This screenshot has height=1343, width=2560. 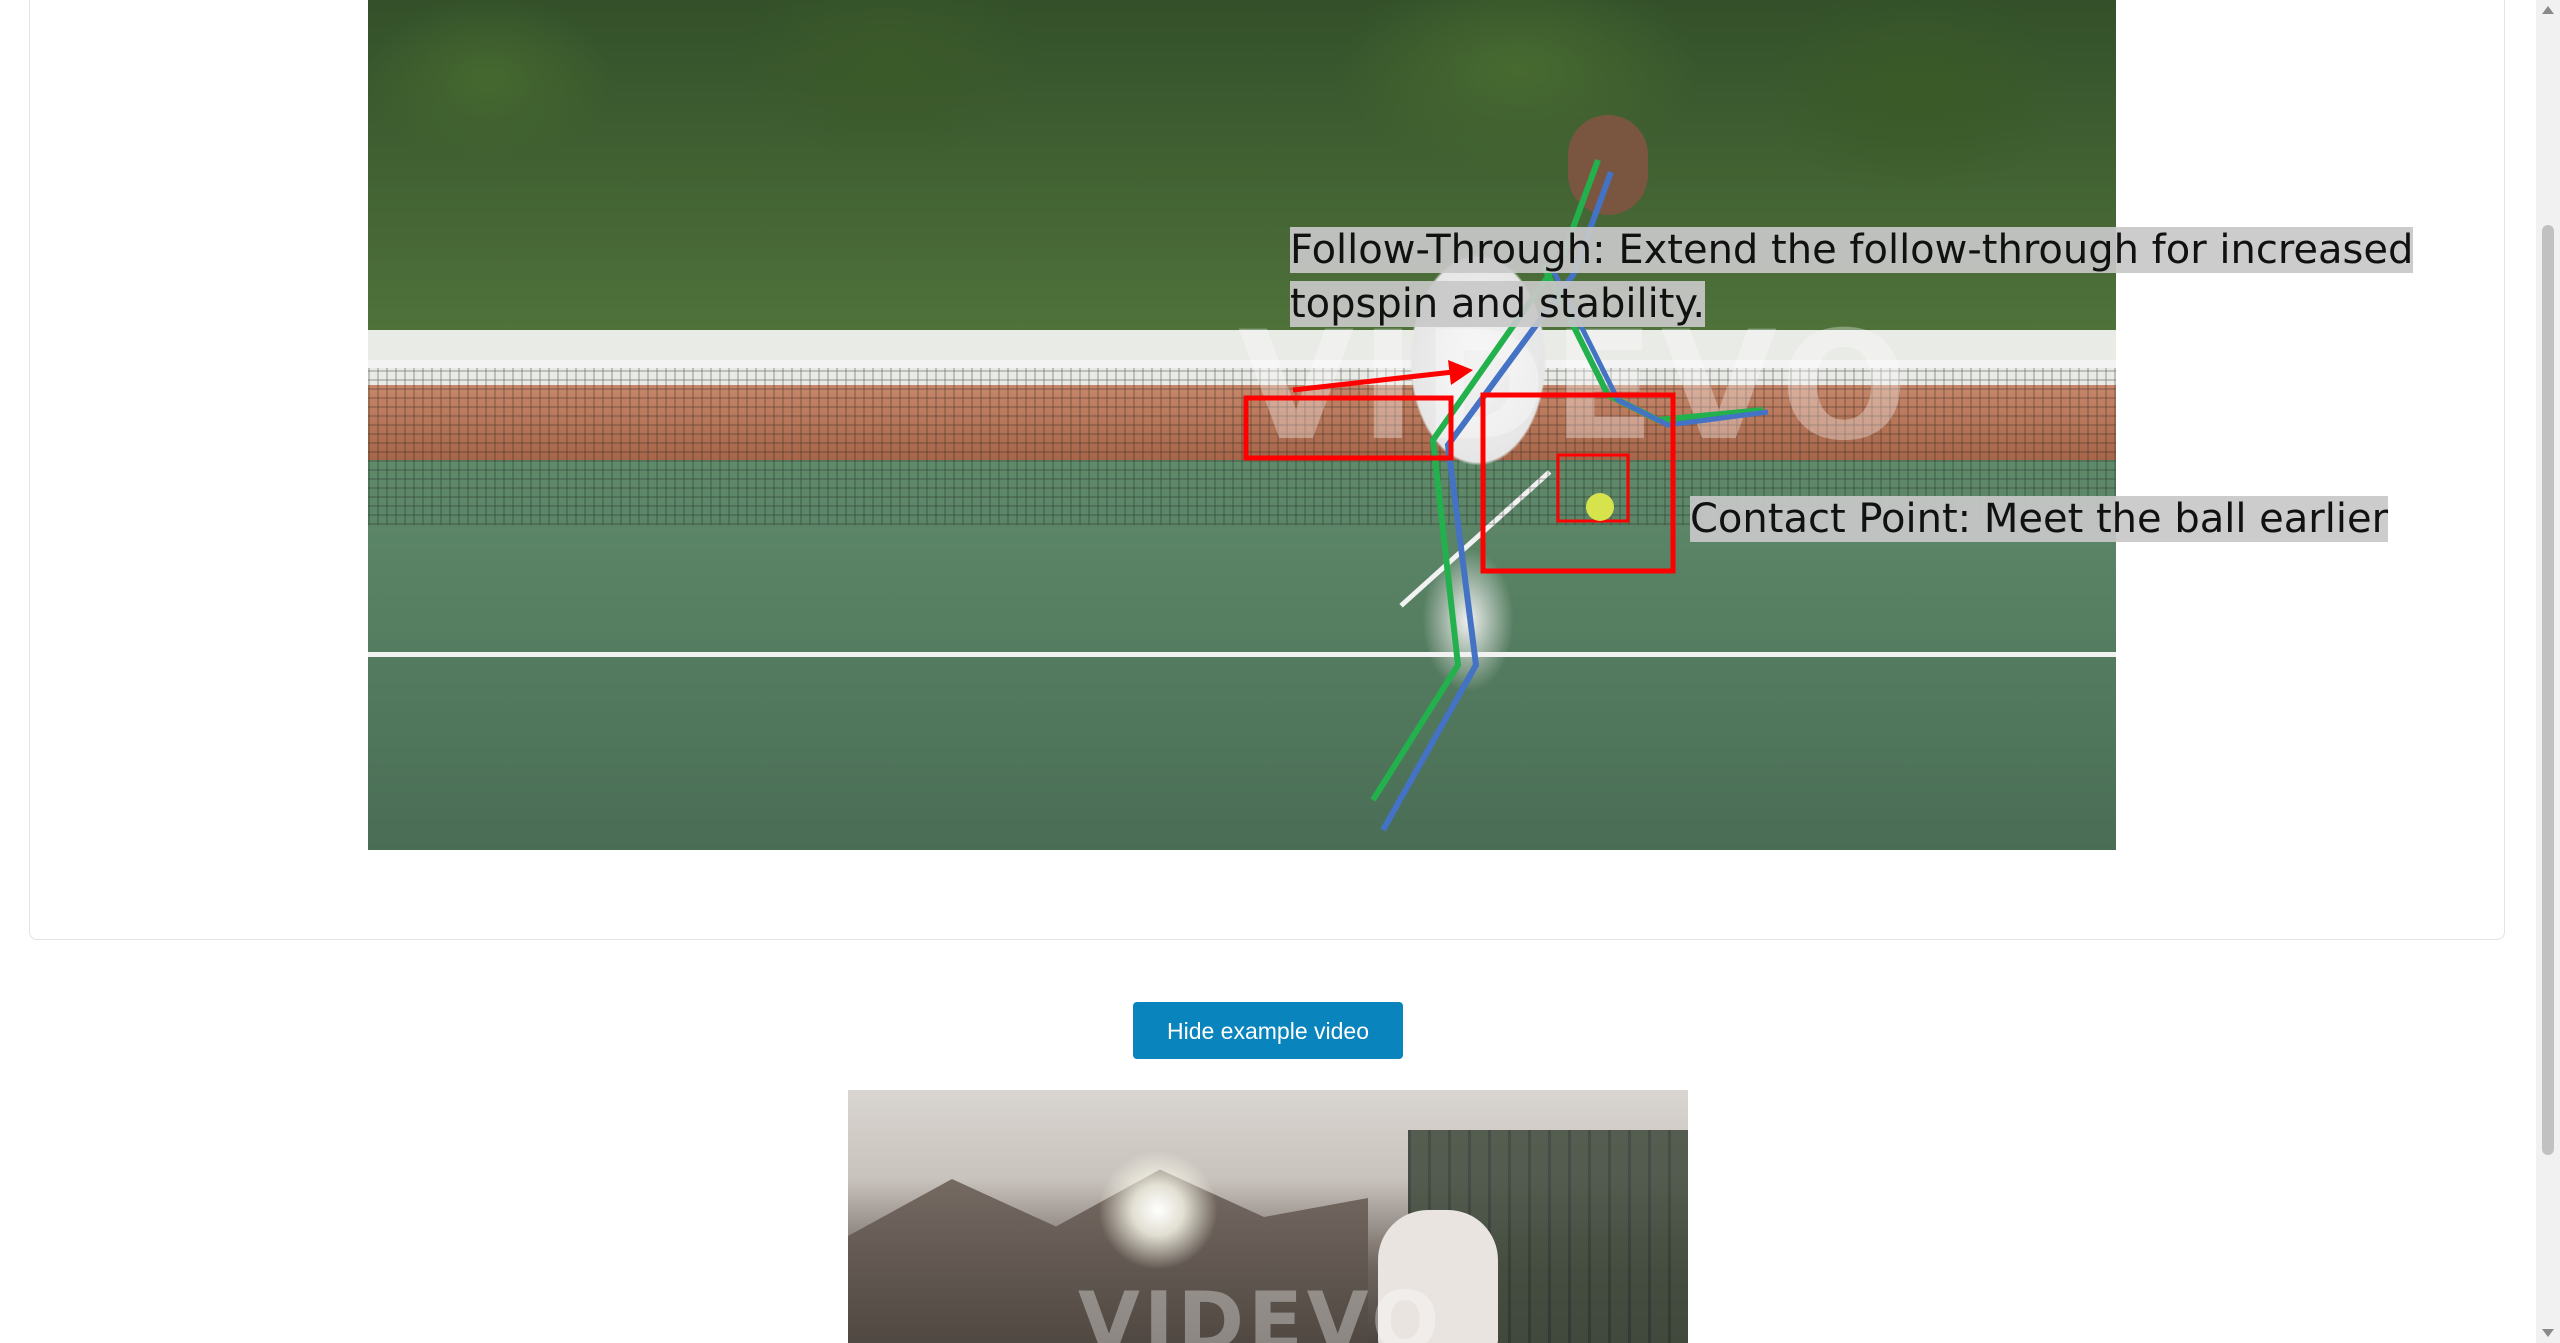 I want to click on pose-overlay, so click(x=1506, y=495).